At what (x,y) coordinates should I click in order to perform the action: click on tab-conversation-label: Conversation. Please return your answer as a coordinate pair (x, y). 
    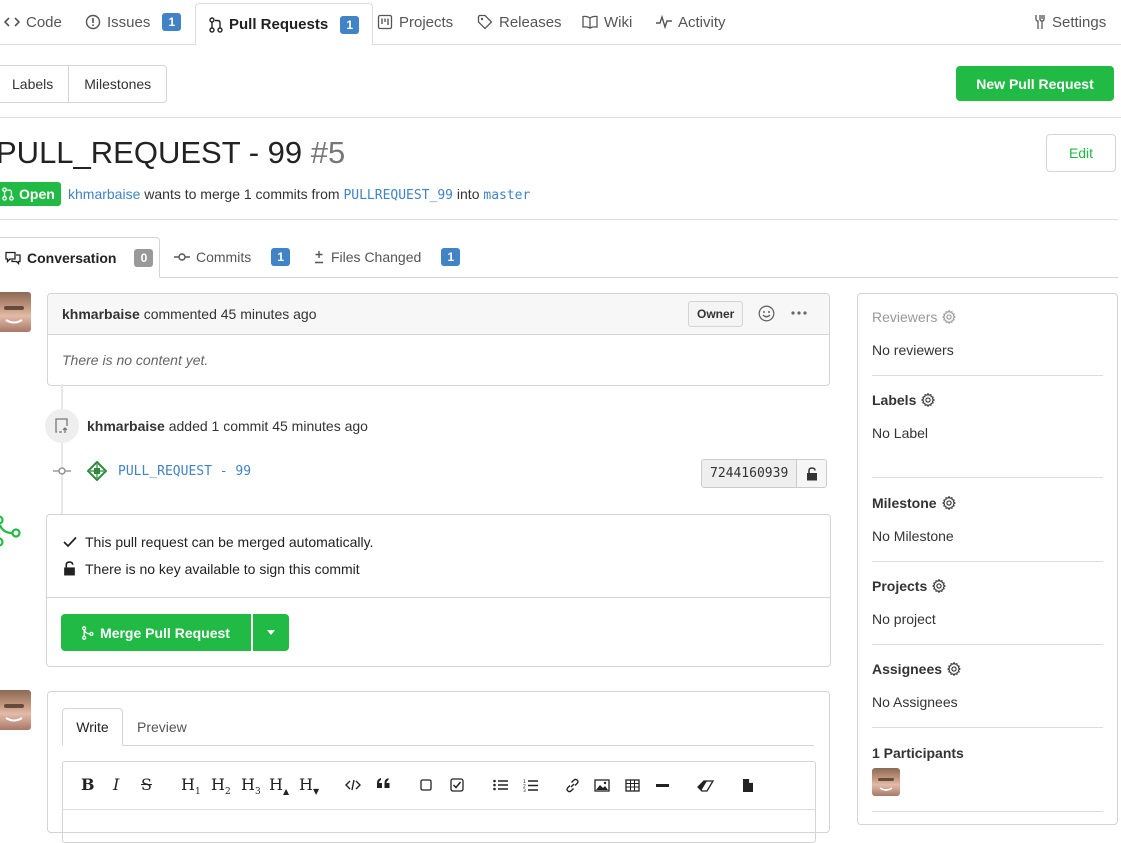
    Looking at the image, I should click on (72, 257).